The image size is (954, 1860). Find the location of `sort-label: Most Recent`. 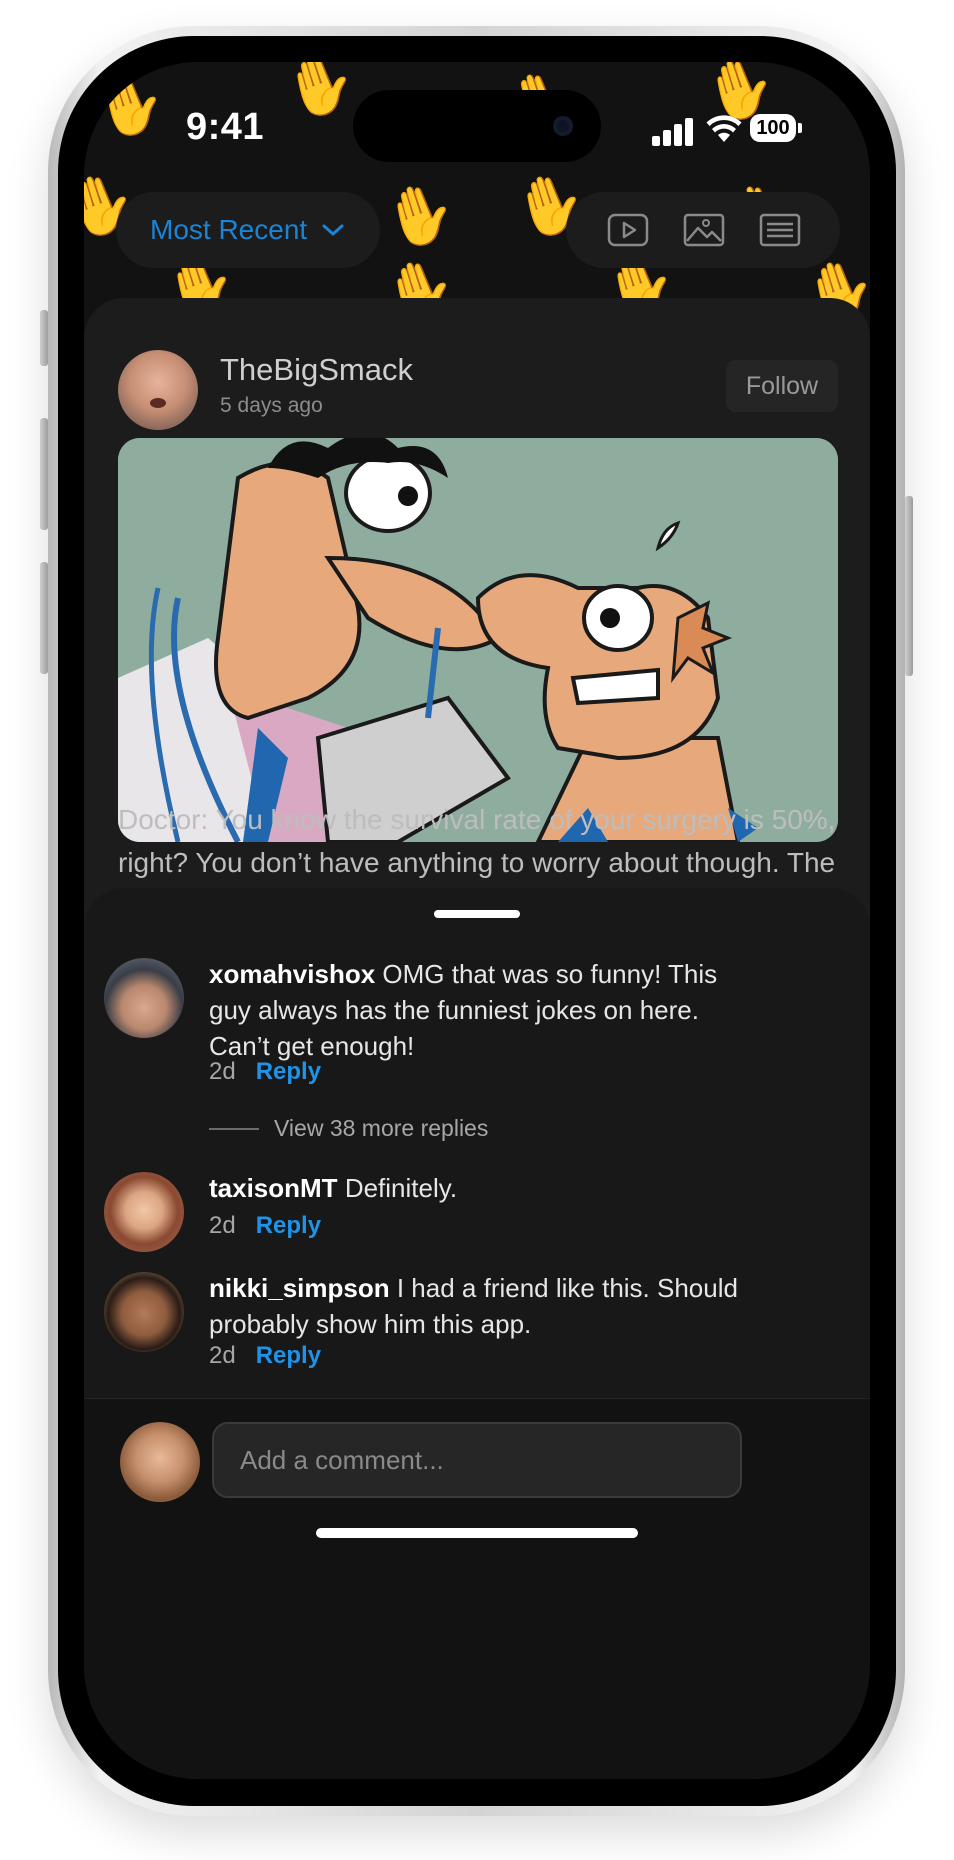

sort-label: Most Recent is located at coordinates (229, 229).